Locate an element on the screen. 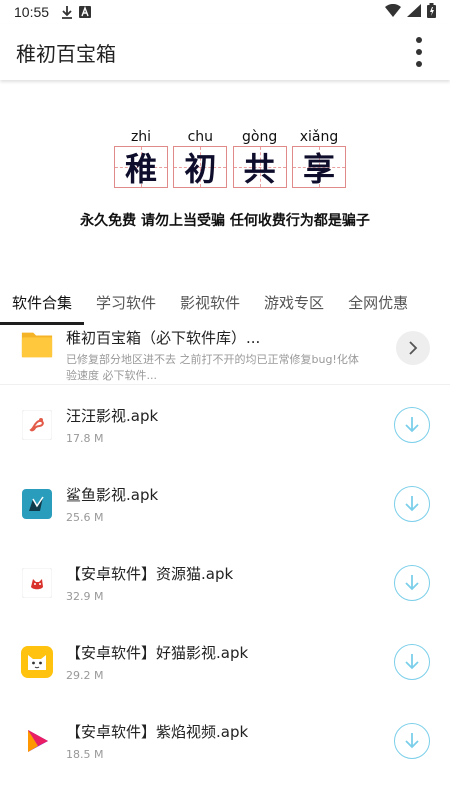 The image size is (450, 800). character-box: 共 is located at coordinates (259, 167).